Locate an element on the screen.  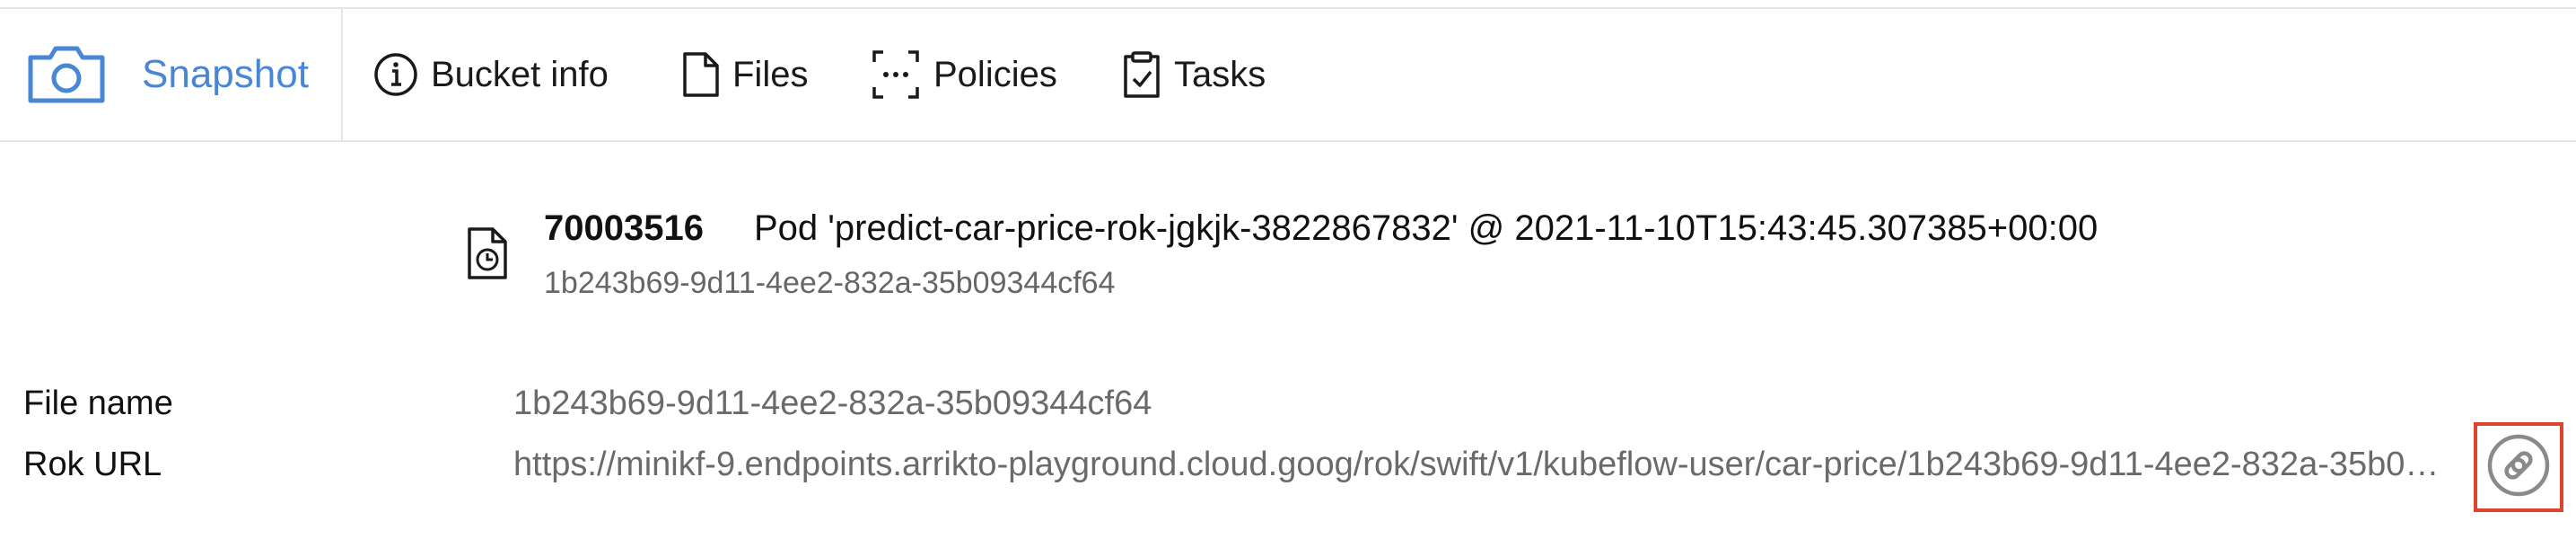
rok-url-label: Rok URL is located at coordinates (92, 464).